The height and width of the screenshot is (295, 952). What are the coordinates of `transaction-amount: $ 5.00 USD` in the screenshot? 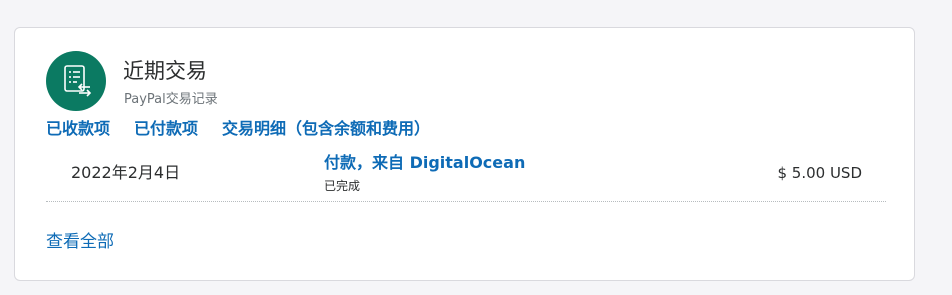 It's located at (819, 173).